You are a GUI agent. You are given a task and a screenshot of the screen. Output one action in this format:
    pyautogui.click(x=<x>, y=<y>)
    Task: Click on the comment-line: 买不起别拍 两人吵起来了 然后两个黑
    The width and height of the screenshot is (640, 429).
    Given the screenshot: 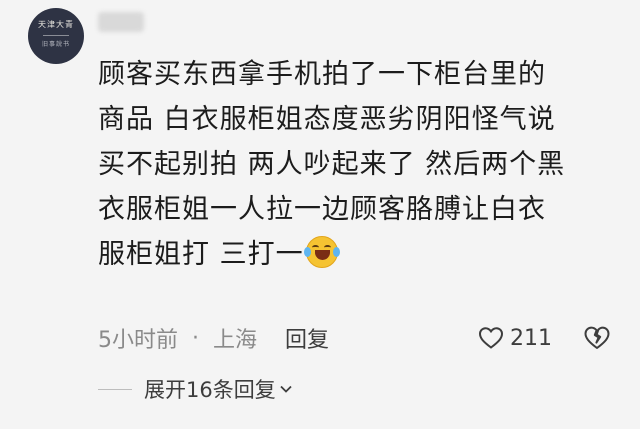 What is the action you would take?
    pyautogui.click(x=332, y=164)
    